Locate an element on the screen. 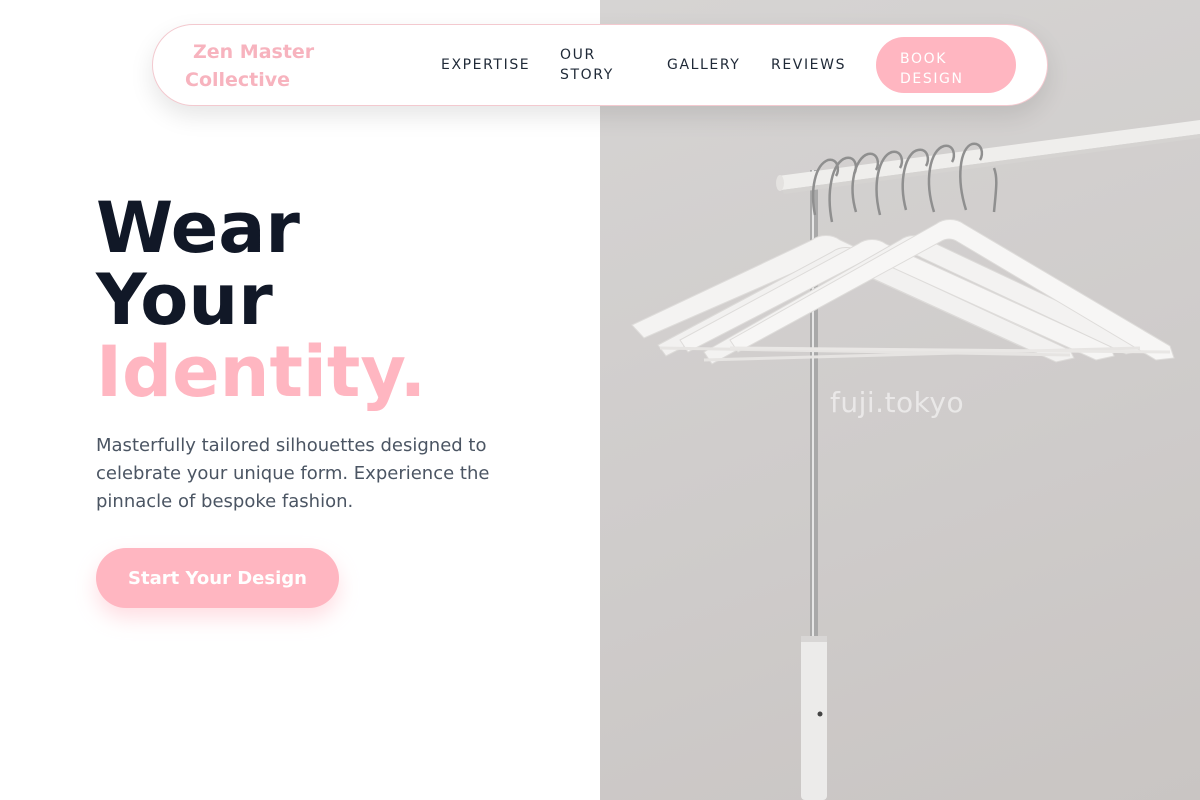  book-design-button: BOOK DESIGN is located at coordinates (946, 65).